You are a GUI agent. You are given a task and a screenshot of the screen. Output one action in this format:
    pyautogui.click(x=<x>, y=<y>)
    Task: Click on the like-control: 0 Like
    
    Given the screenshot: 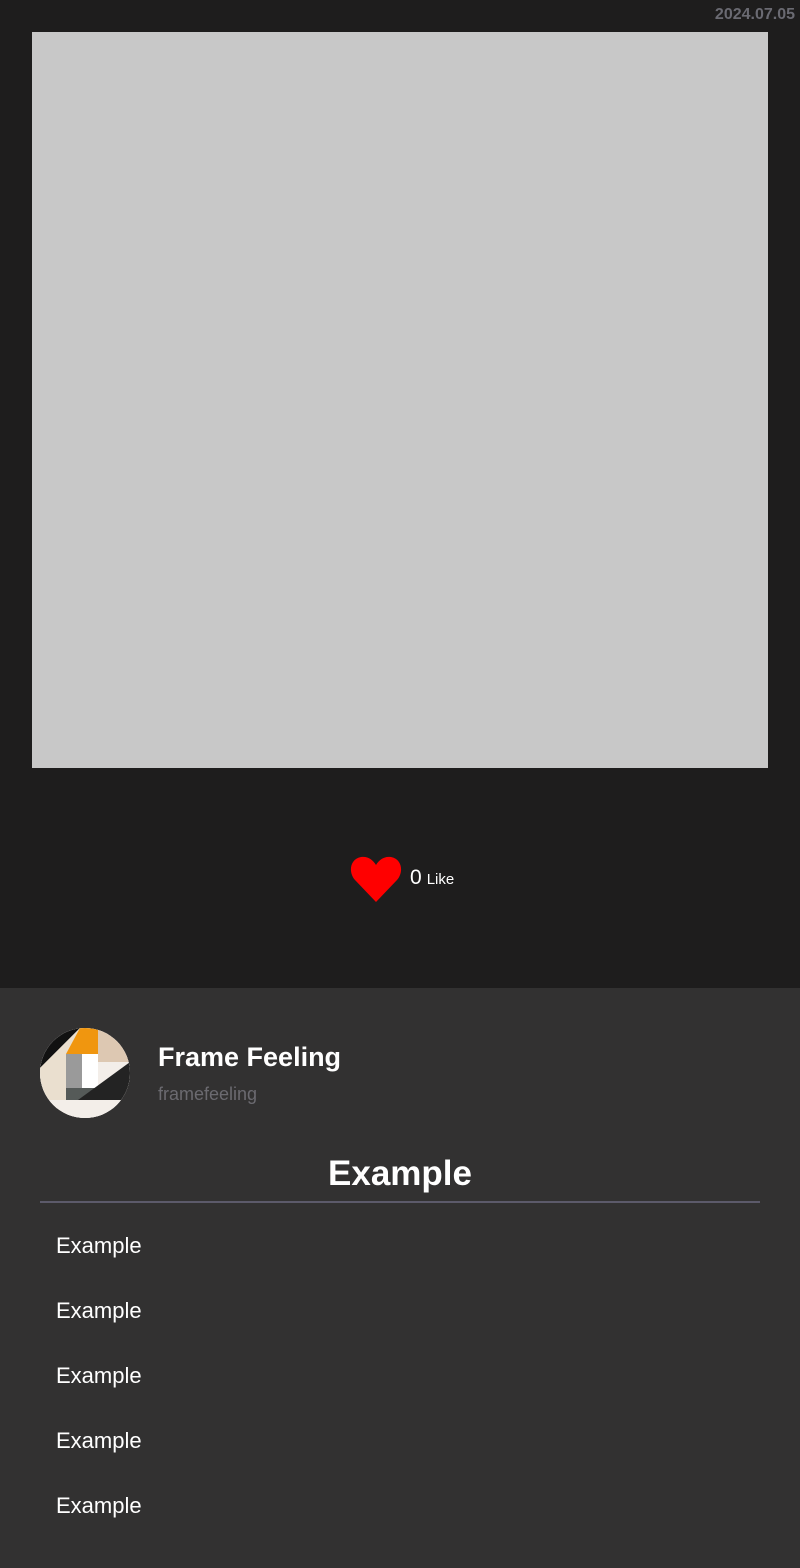 What is the action you would take?
    pyautogui.click(x=402, y=878)
    